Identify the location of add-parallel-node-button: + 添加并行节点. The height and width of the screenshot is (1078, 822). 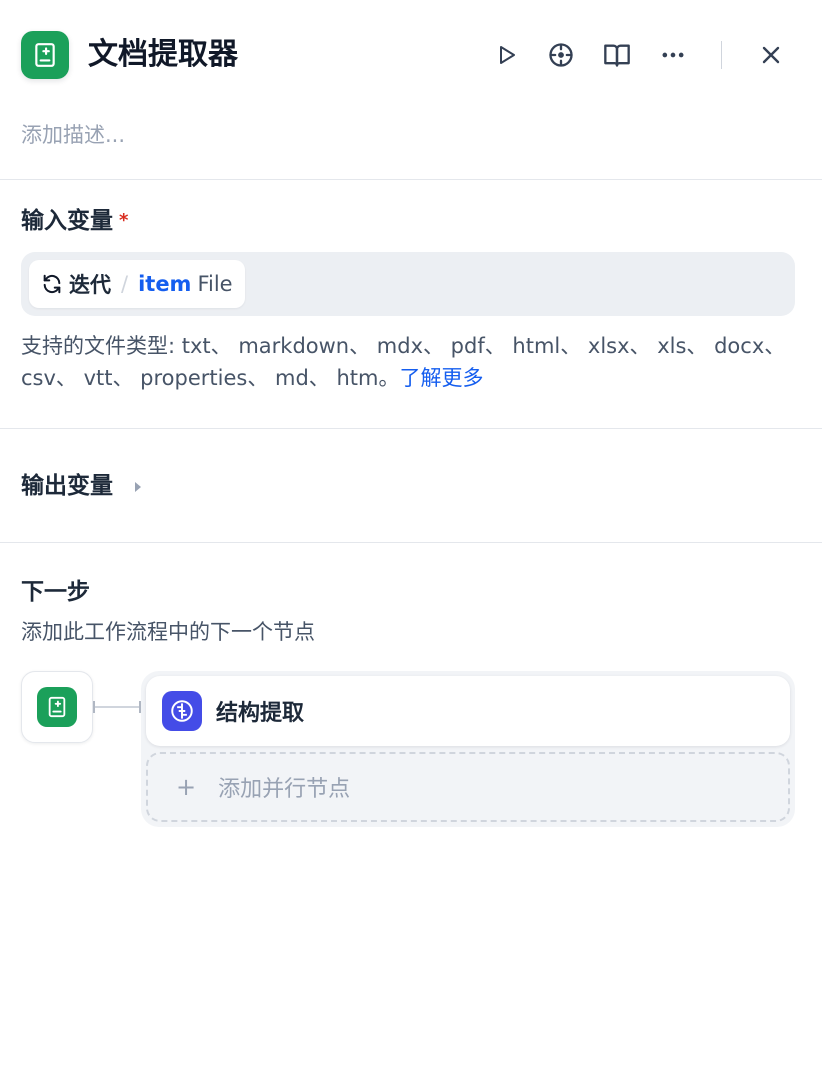
(468, 787).